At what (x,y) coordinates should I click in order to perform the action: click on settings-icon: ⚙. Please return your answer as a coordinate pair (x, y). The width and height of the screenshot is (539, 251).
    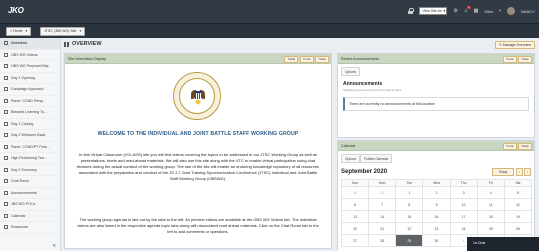
    Looking at the image, I should click on (455, 11).